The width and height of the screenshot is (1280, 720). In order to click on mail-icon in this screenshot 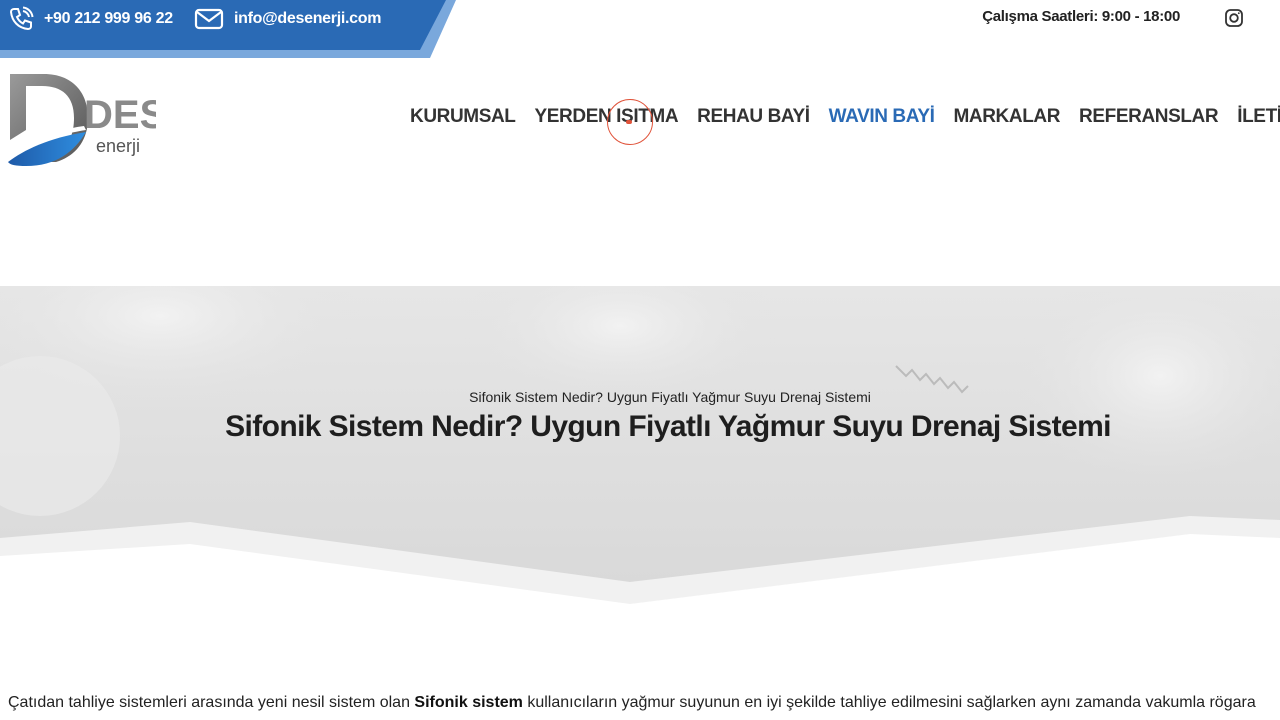, I will do `click(209, 19)`.